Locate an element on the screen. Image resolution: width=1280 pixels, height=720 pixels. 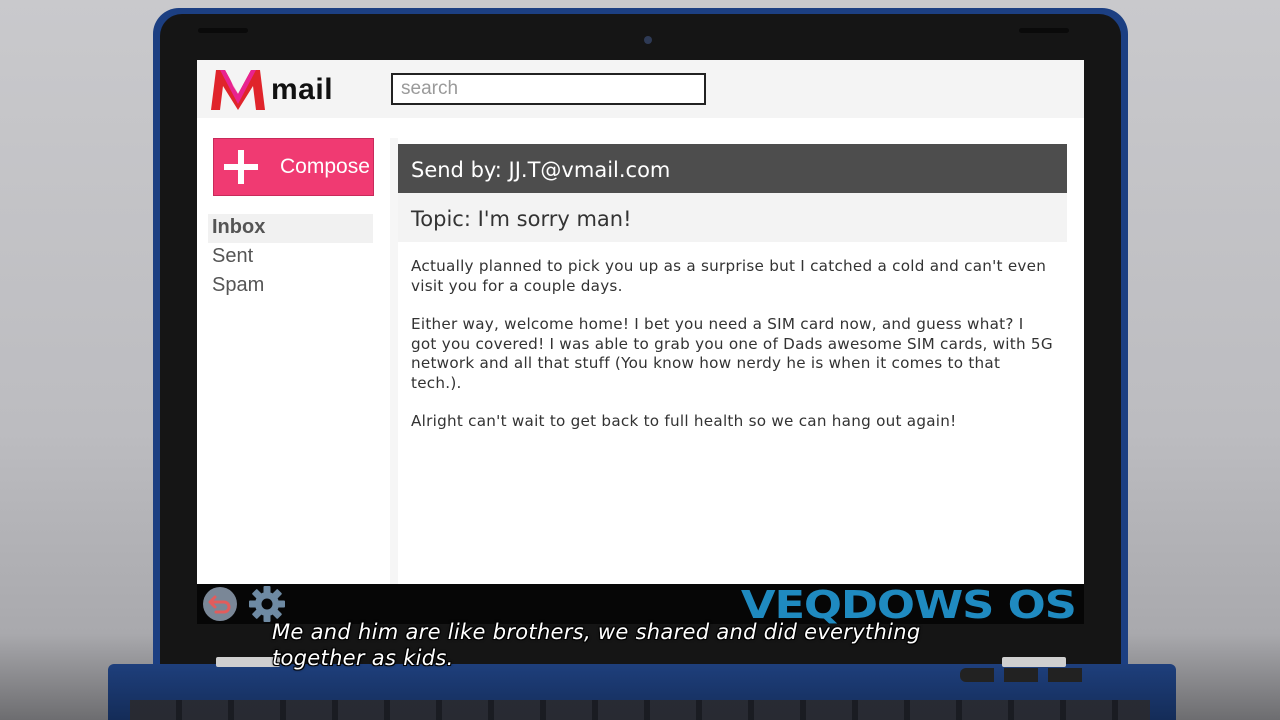
app-header: mail is located at coordinates (640, 89).